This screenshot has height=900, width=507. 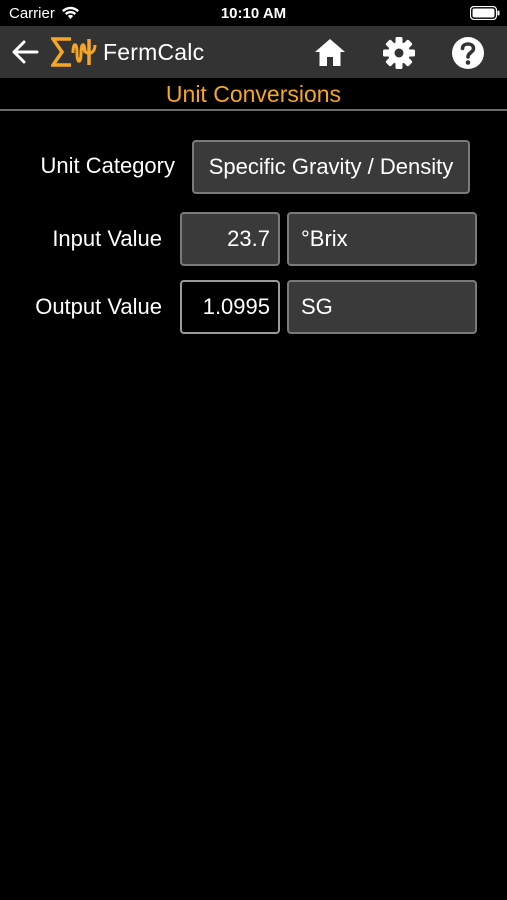 I want to click on app-title: FermCalc, so click(x=154, y=52).